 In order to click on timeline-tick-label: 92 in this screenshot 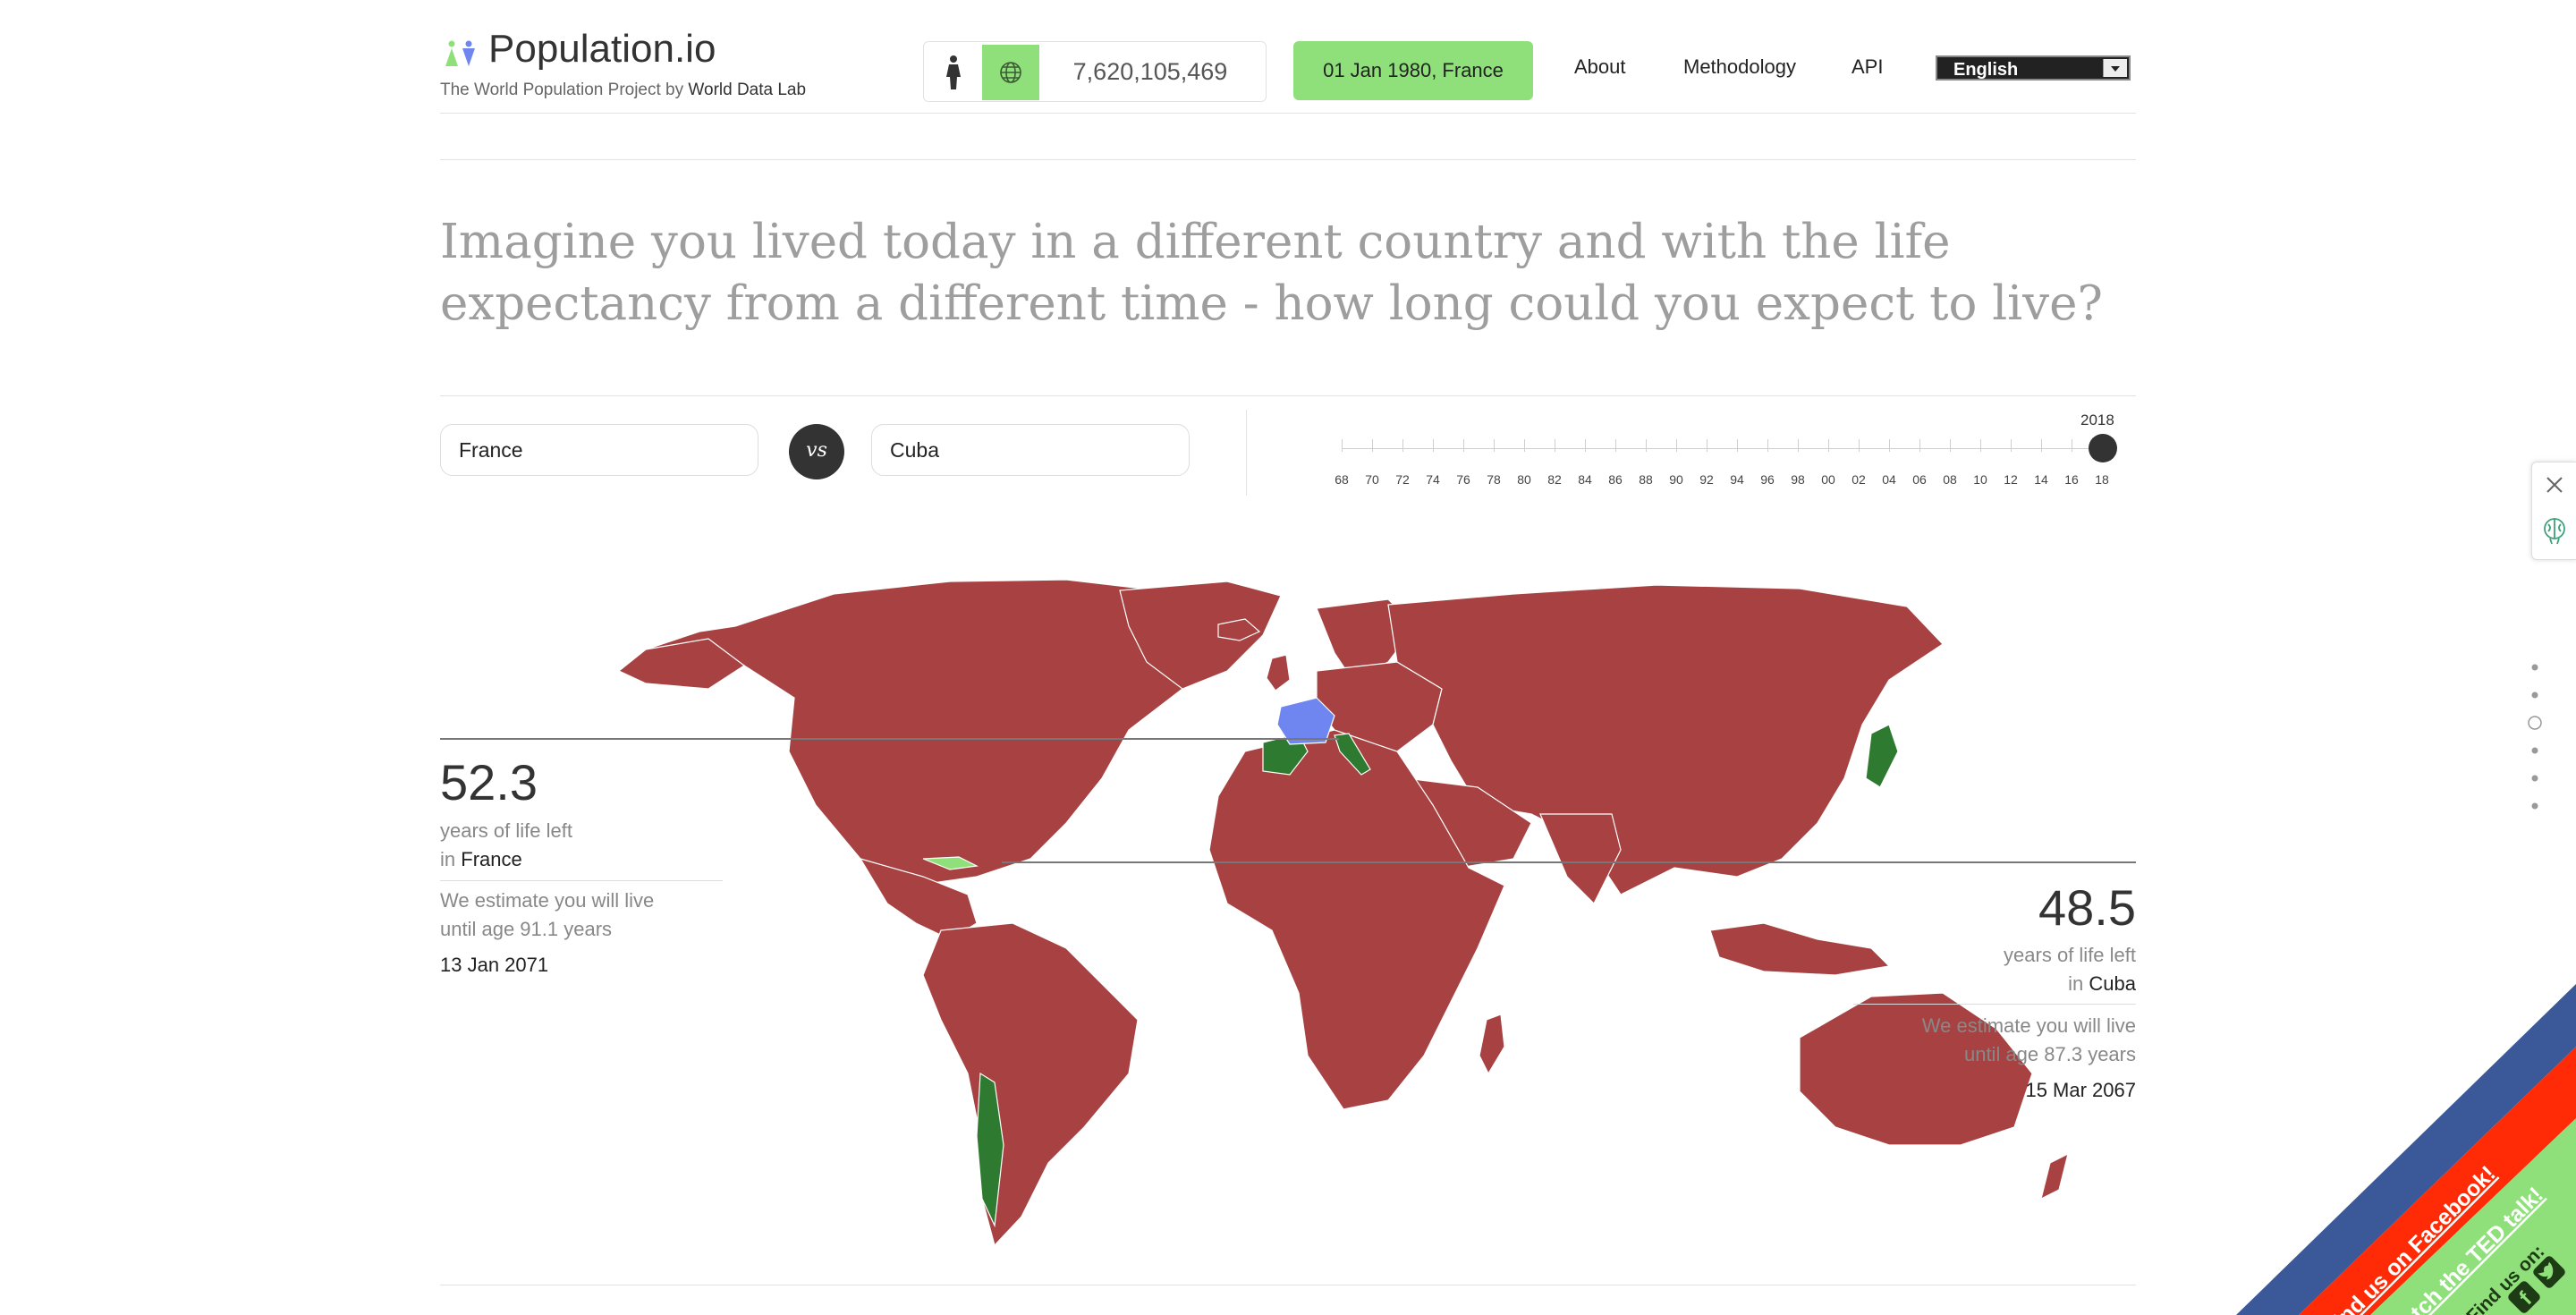, I will do `click(1706, 479)`.